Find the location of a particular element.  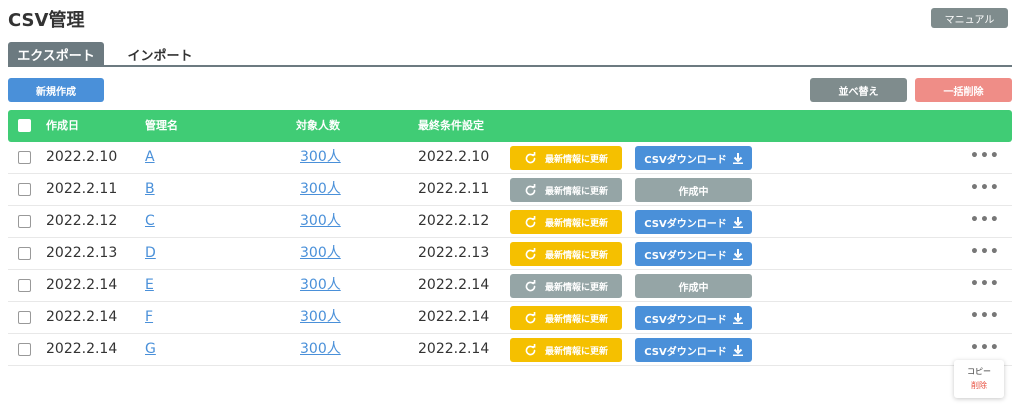

created-date: 2022.2.12 is located at coordinates (82, 221).